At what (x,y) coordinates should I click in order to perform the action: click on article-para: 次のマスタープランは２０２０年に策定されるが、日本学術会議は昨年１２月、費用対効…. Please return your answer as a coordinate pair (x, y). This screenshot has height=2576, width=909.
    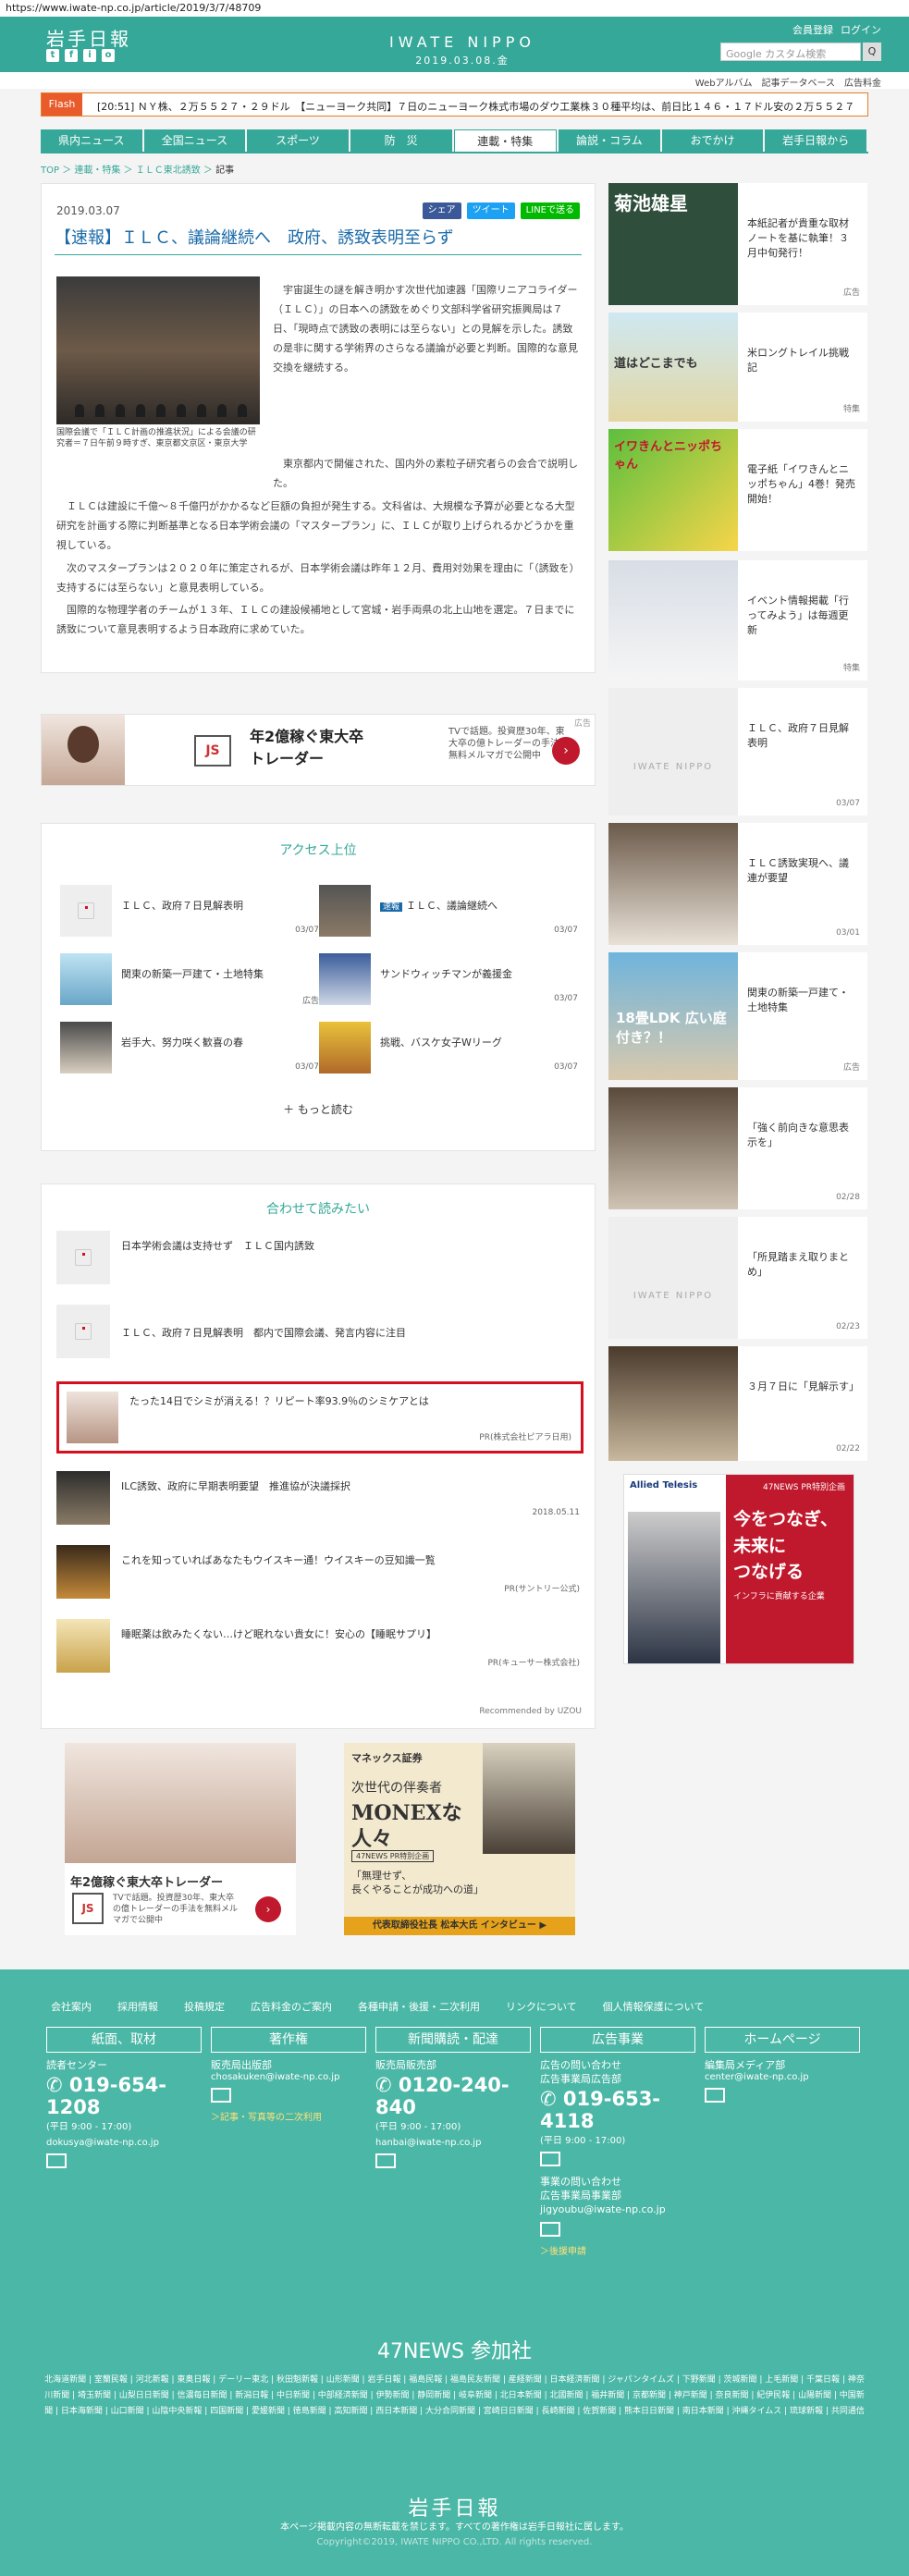
    Looking at the image, I should click on (318, 578).